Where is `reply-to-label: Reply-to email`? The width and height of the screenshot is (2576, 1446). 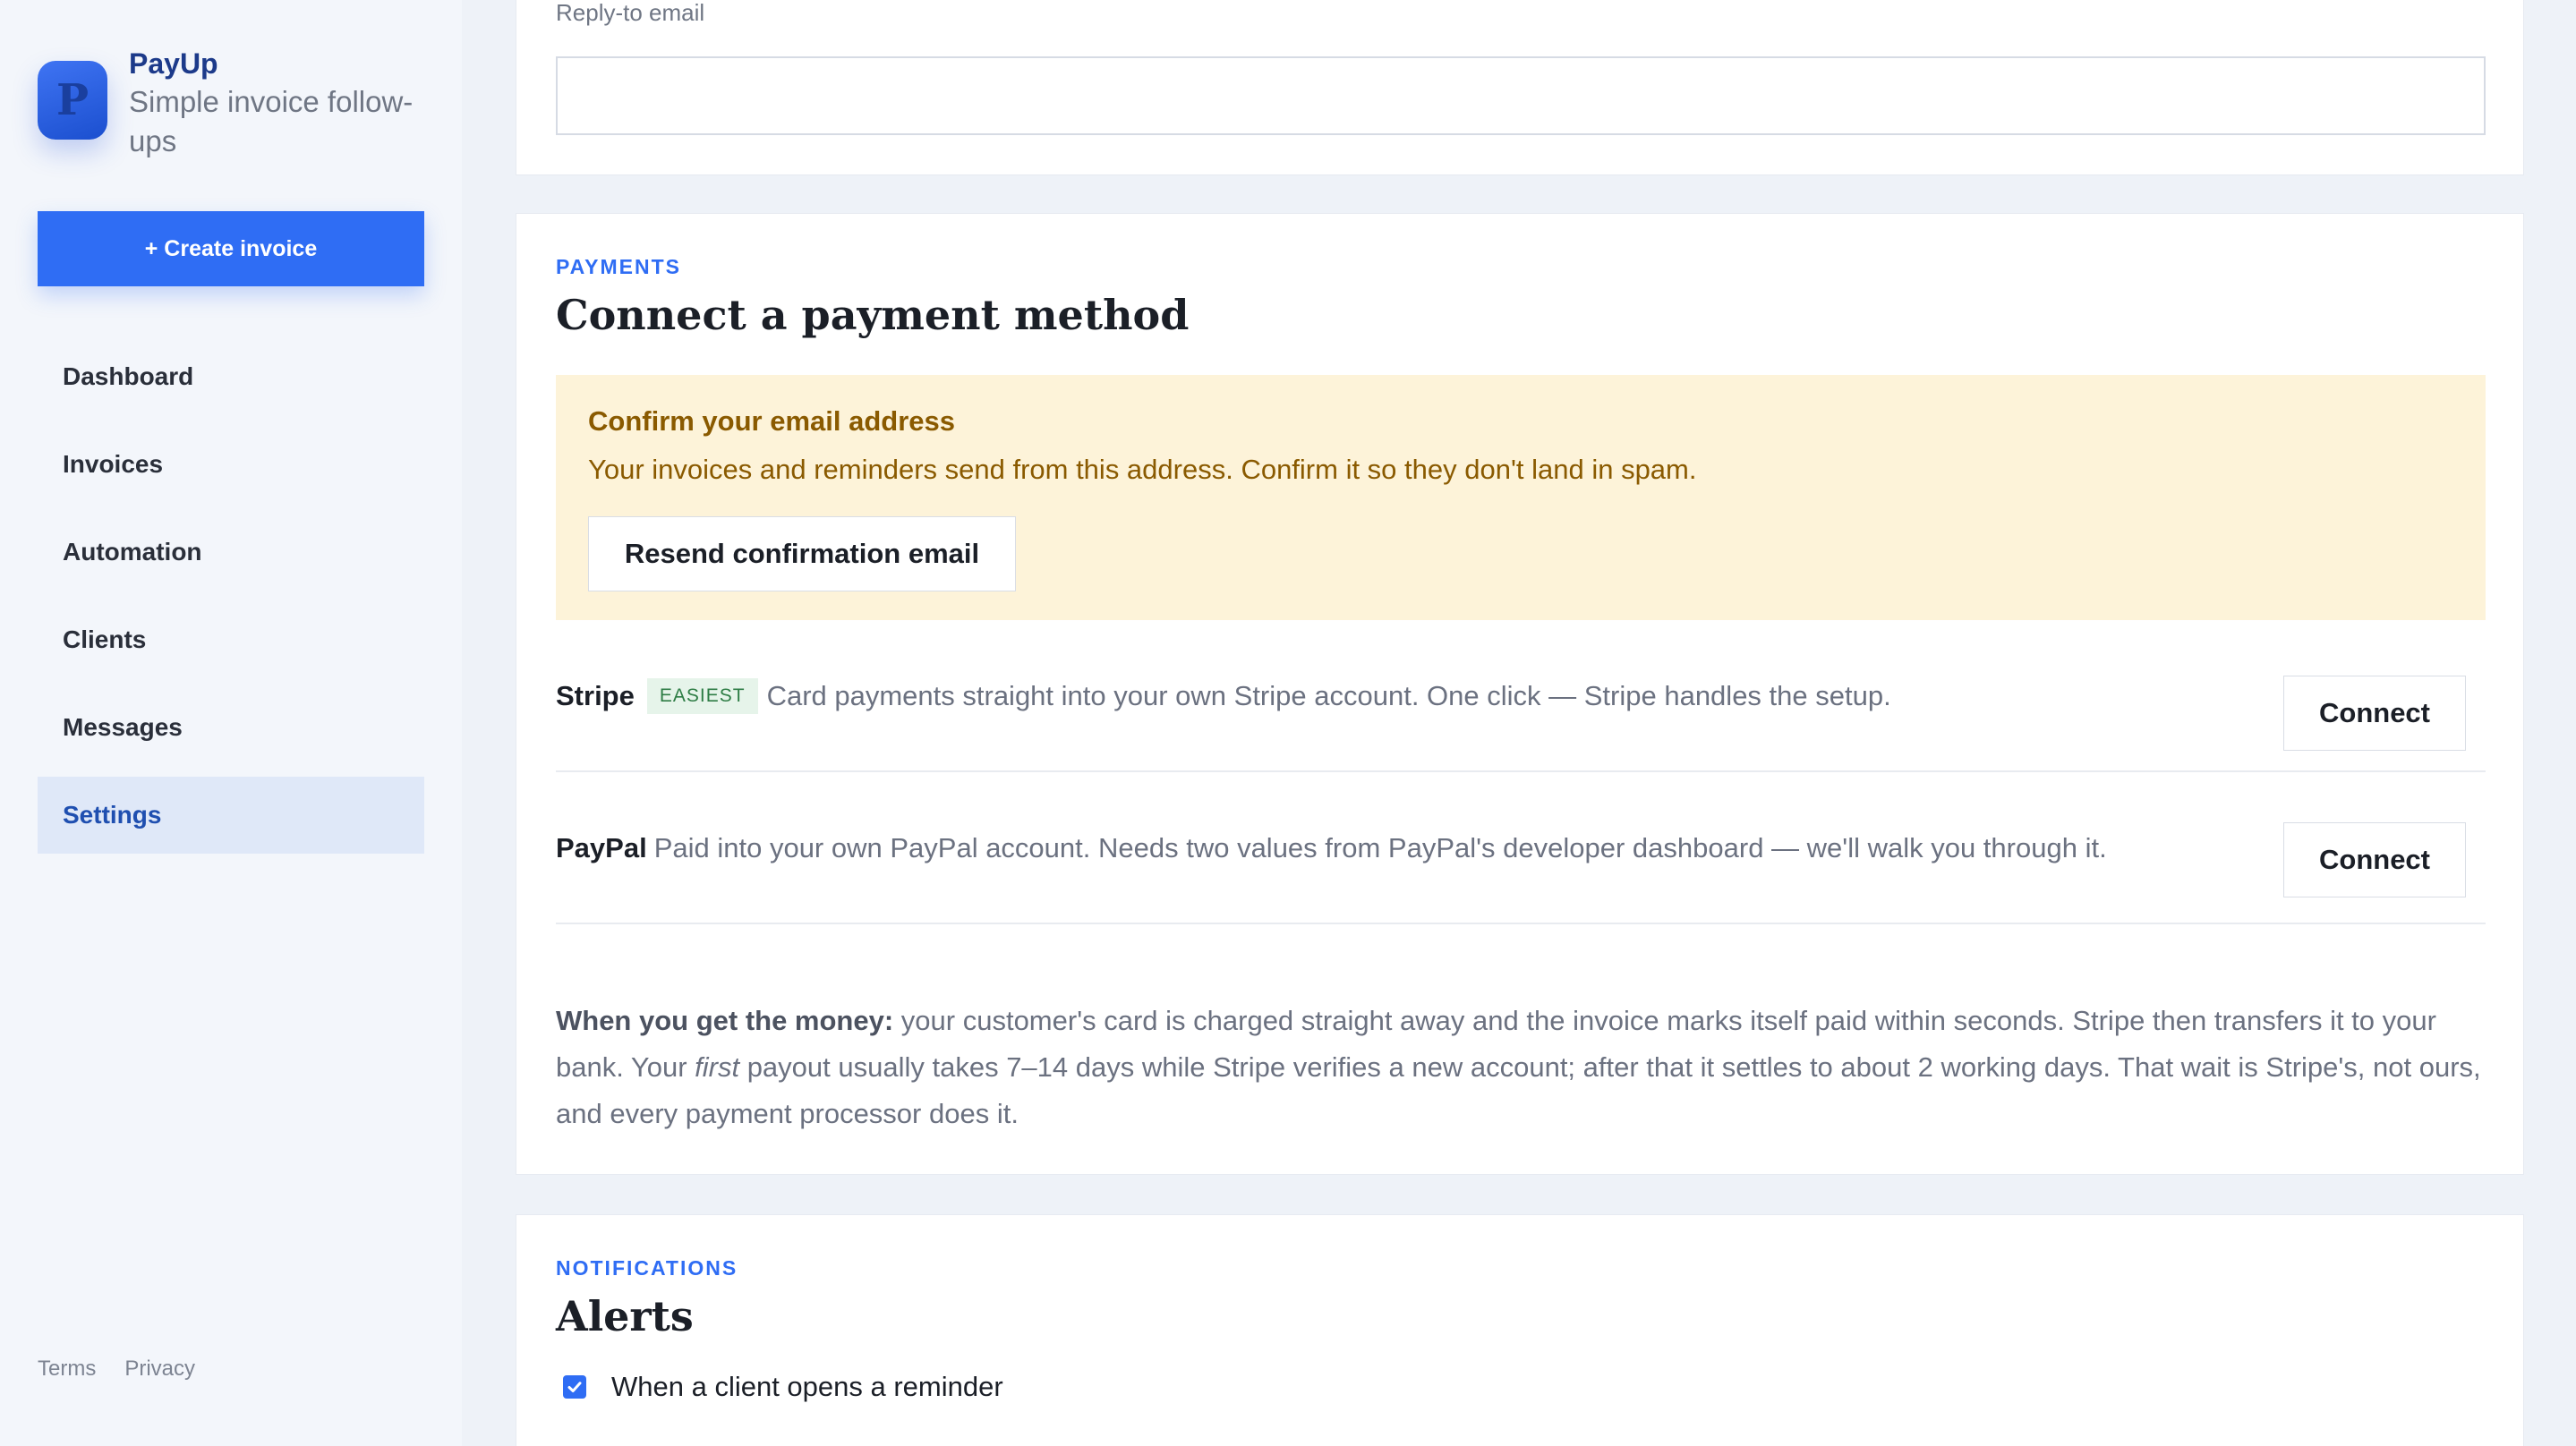 reply-to-label: Reply-to email is located at coordinates (630, 13).